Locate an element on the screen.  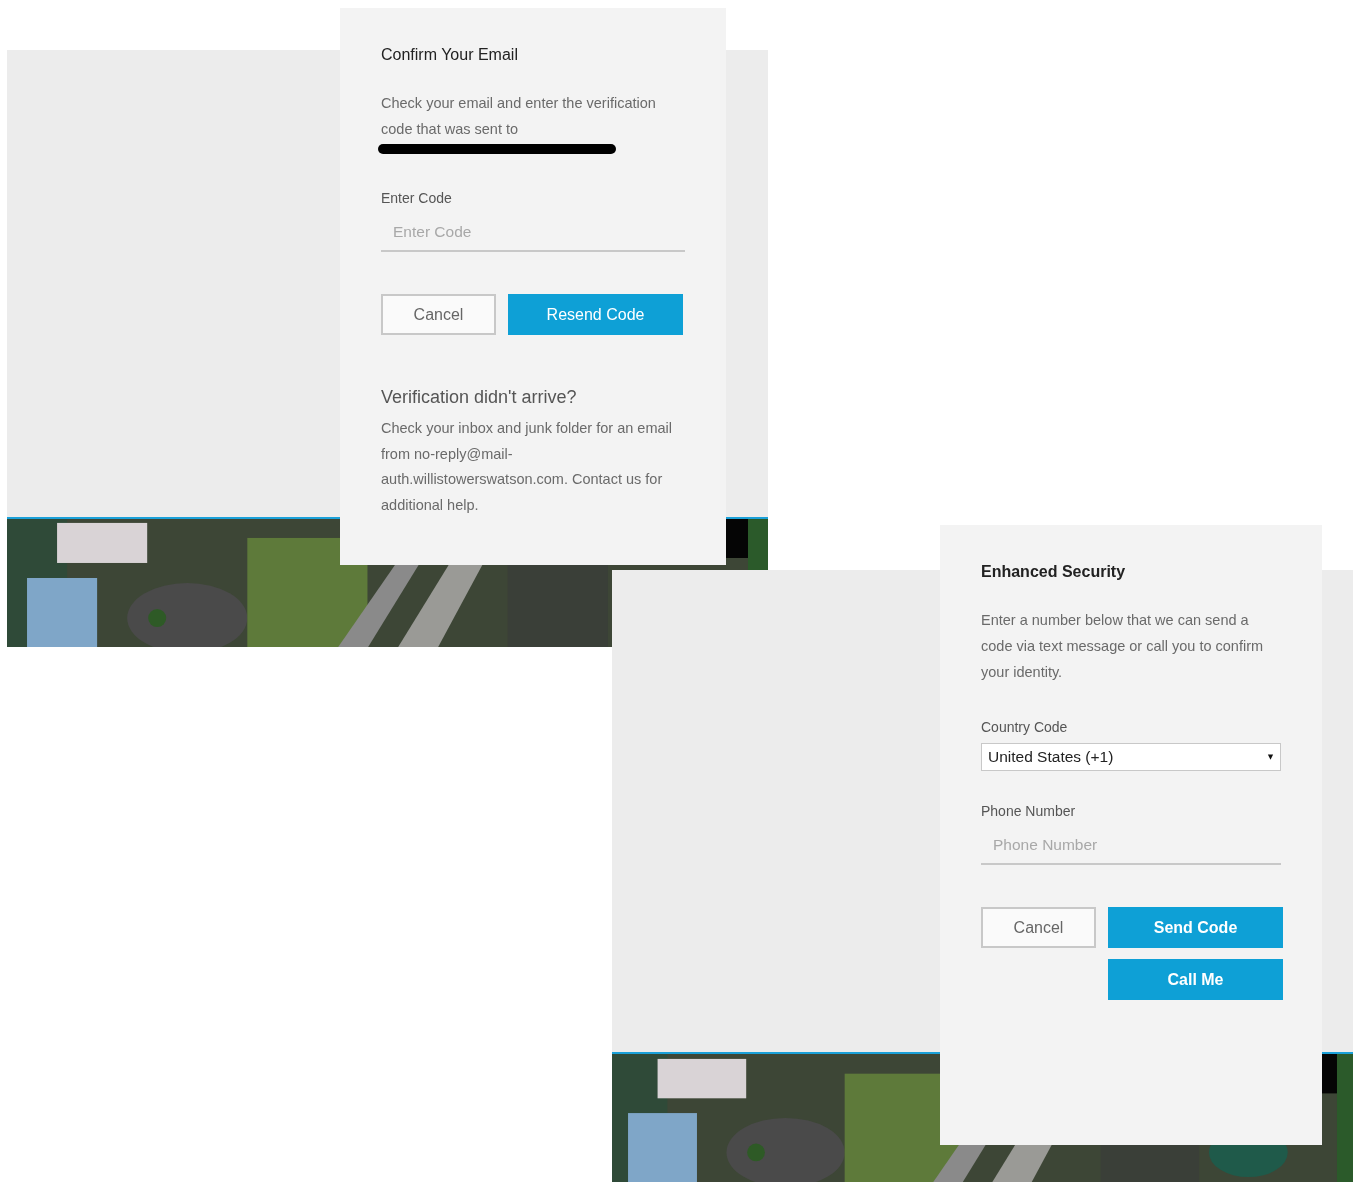
help-heading: Verification didn't arrive? is located at coordinates (479, 397).